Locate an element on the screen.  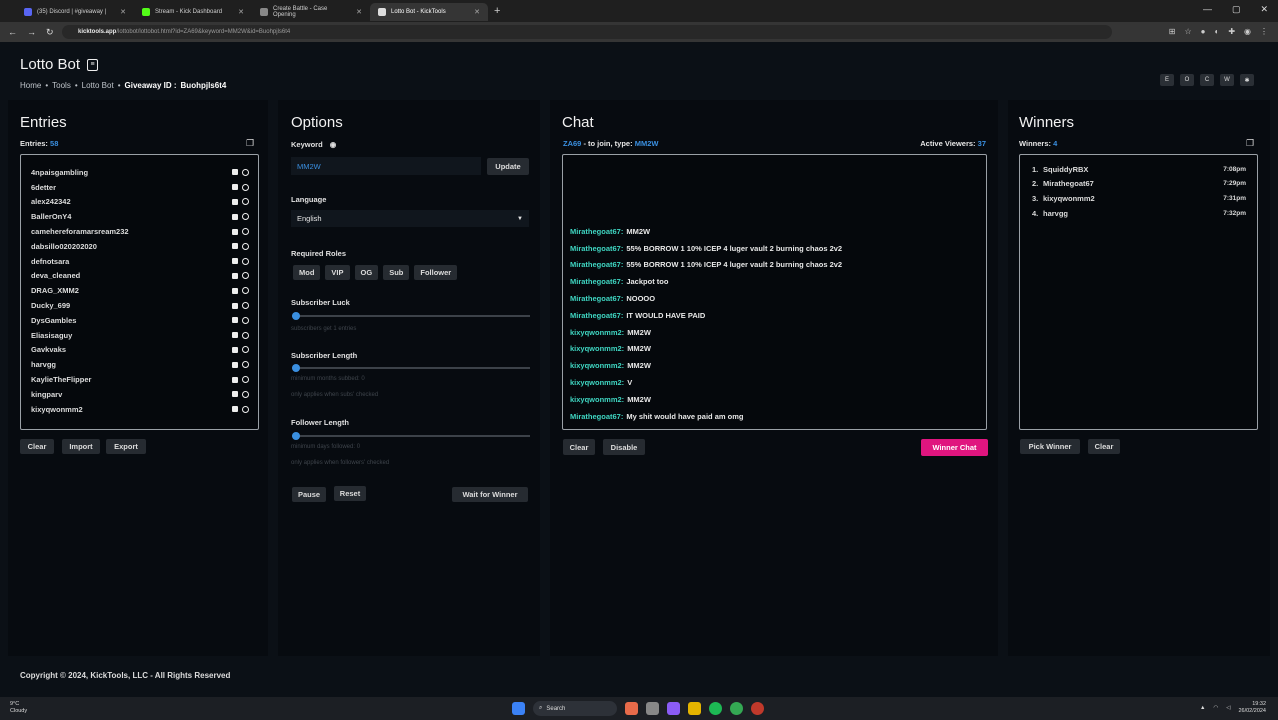
chevron-up-icon: ▲ is located at coordinates (1202, 708).